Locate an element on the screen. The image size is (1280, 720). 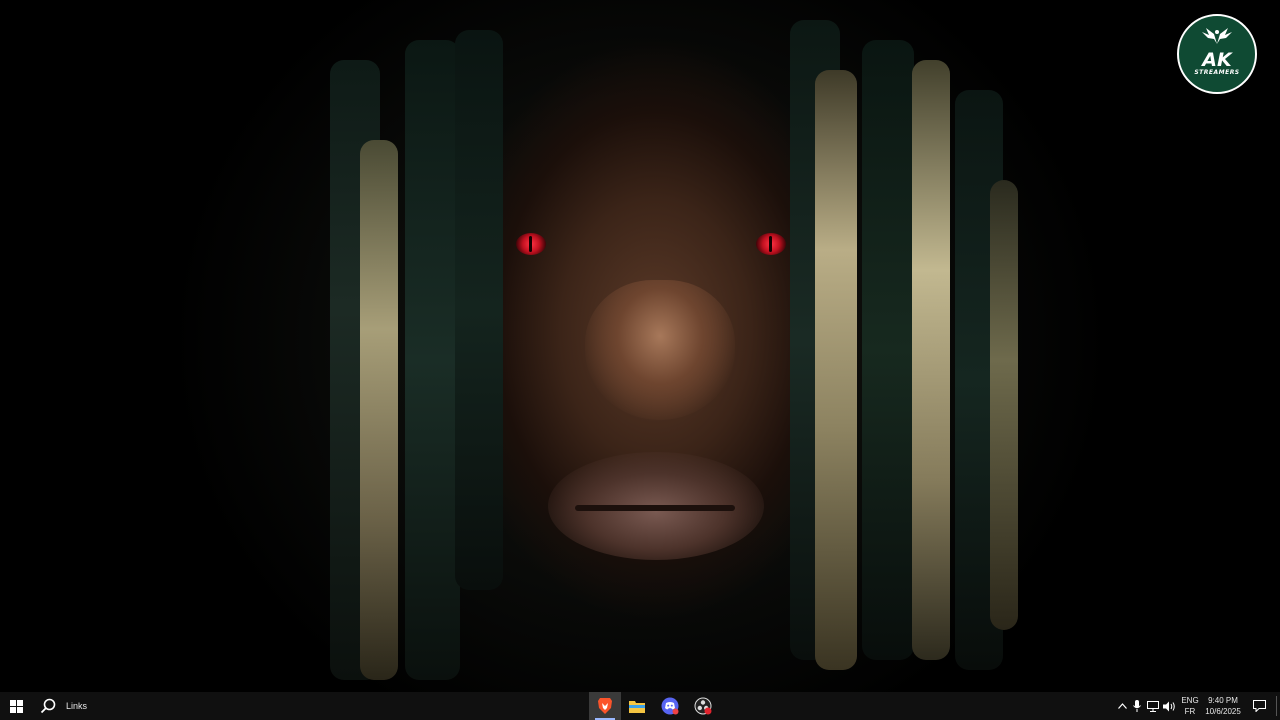
taskbar-app-discord is located at coordinates (670, 706).